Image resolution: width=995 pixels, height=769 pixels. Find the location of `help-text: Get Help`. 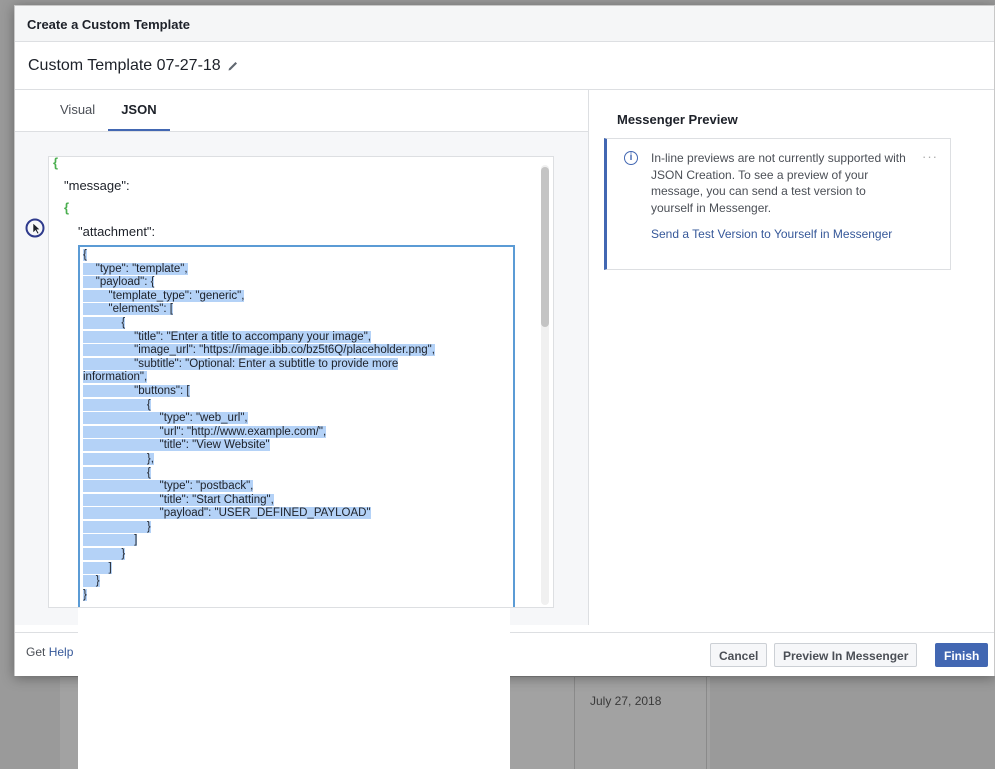

help-text: Get Help is located at coordinates (49, 652).